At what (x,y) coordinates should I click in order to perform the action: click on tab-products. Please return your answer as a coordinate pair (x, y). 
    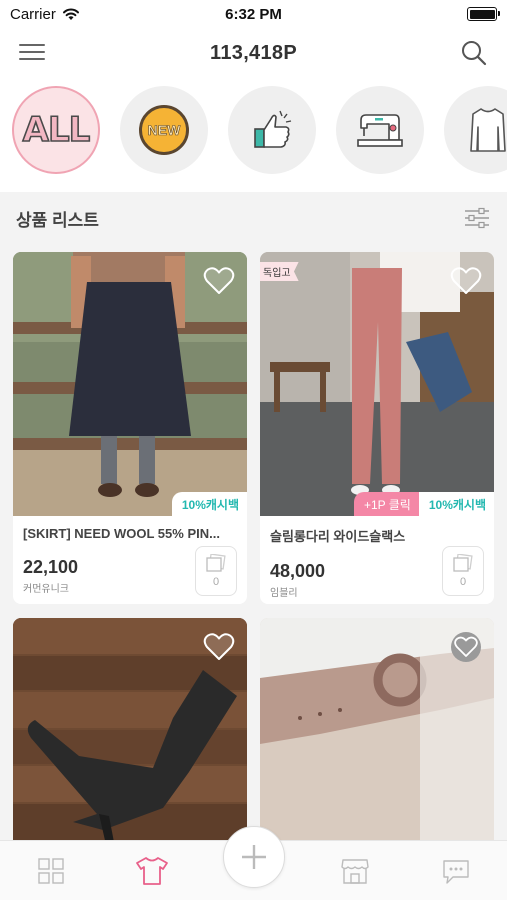
    Looking at the image, I should click on (152, 871).